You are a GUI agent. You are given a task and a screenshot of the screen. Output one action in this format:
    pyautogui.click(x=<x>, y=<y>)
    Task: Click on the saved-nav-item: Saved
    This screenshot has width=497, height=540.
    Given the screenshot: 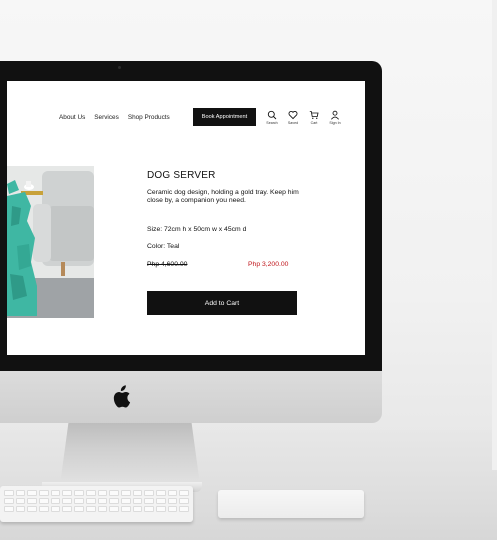 What is the action you would take?
    pyautogui.click(x=293, y=117)
    